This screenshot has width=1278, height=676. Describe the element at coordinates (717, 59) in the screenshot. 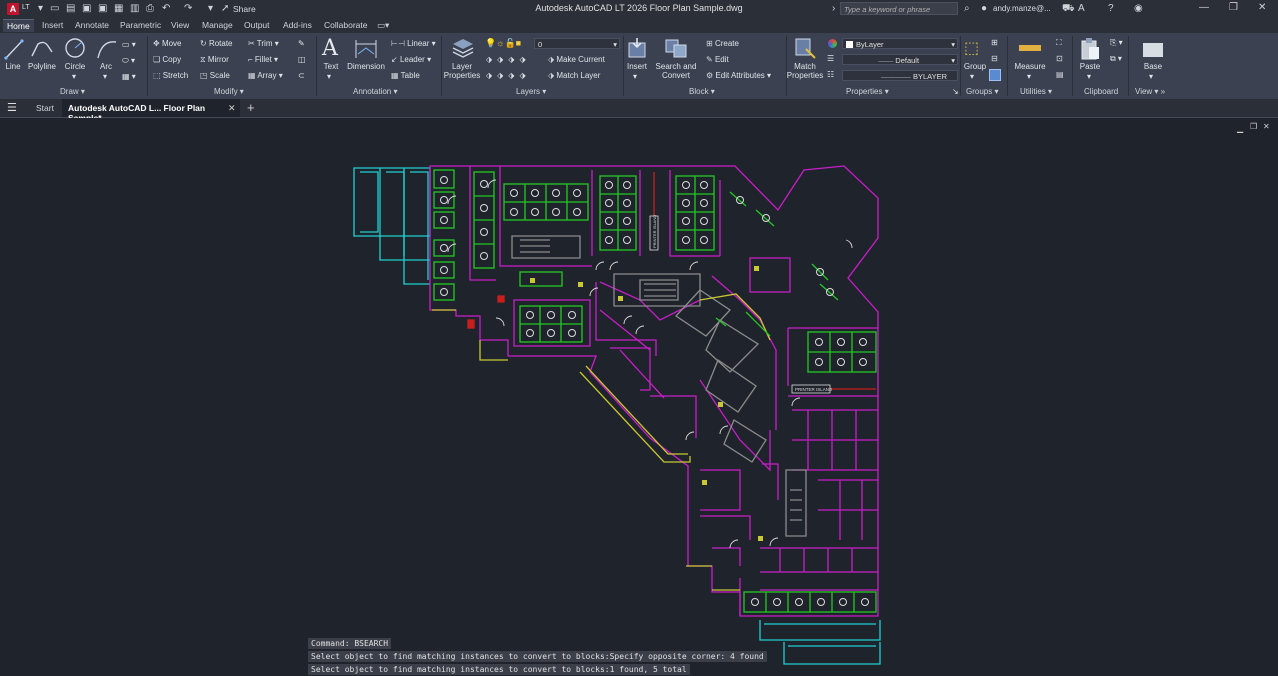

I see `edit-block-button: ✎ Edit` at that location.